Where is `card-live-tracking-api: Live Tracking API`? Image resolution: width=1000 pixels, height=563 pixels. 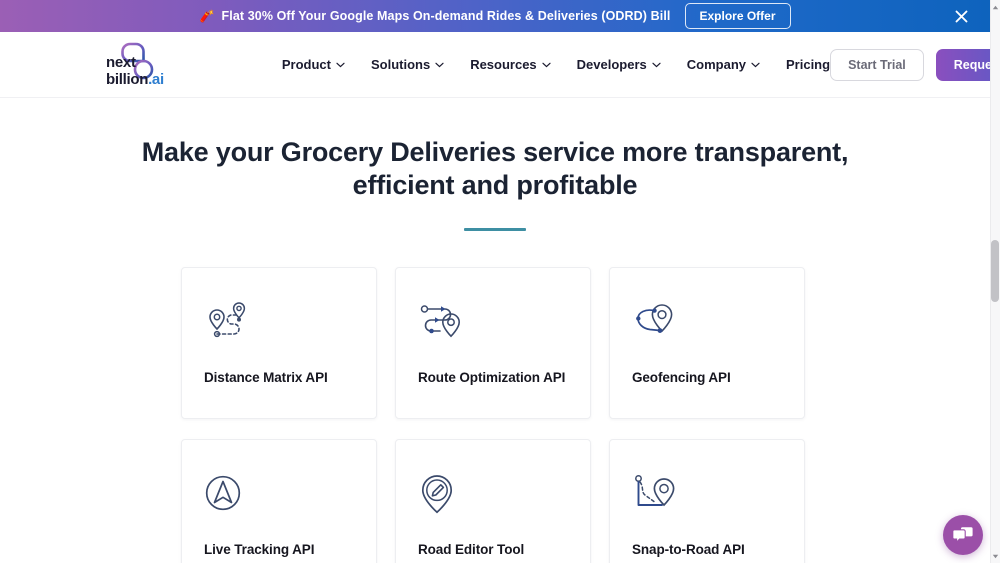
card-live-tracking-api: Live Tracking API is located at coordinates (279, 500).